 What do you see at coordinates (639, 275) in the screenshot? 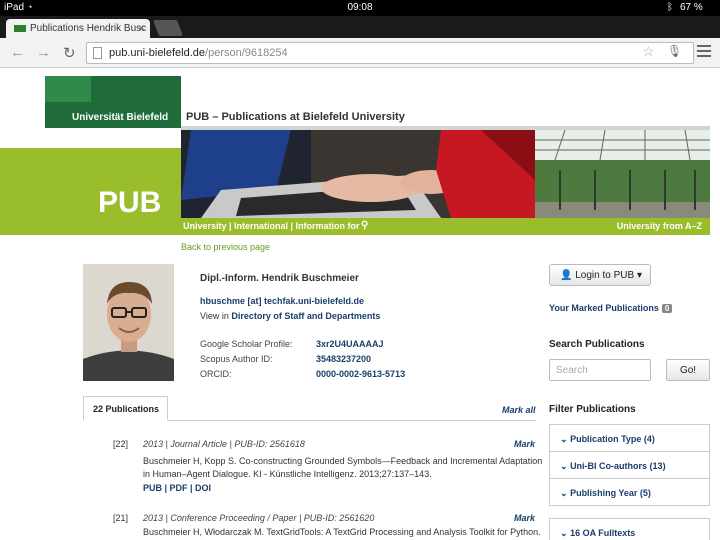
I see `caret-down-icon: ▾` at bounding box center [639, 275].